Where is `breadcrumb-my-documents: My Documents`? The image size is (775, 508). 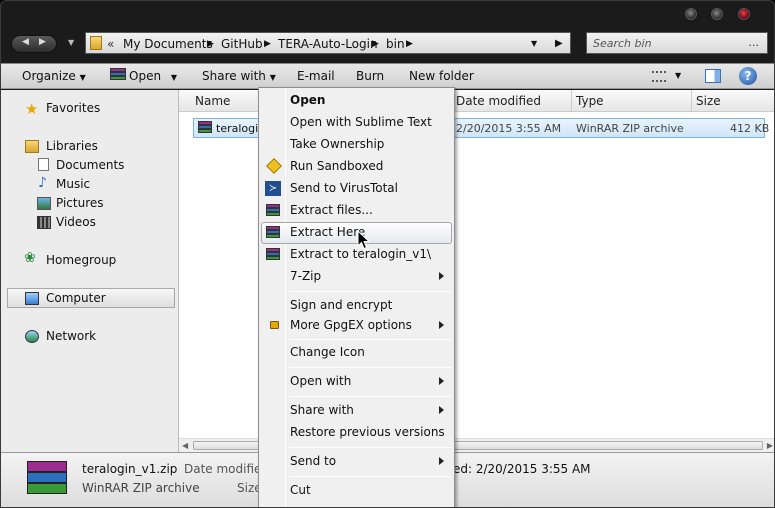
breadcrumb-my-documents: My Documents is located at coordinates (168, 44).